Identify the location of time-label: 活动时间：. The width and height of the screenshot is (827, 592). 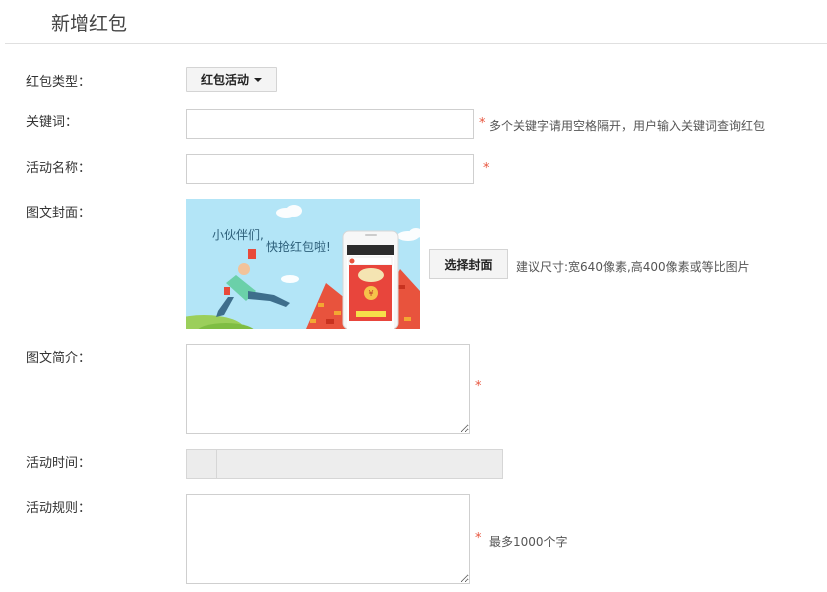
(59, 463).